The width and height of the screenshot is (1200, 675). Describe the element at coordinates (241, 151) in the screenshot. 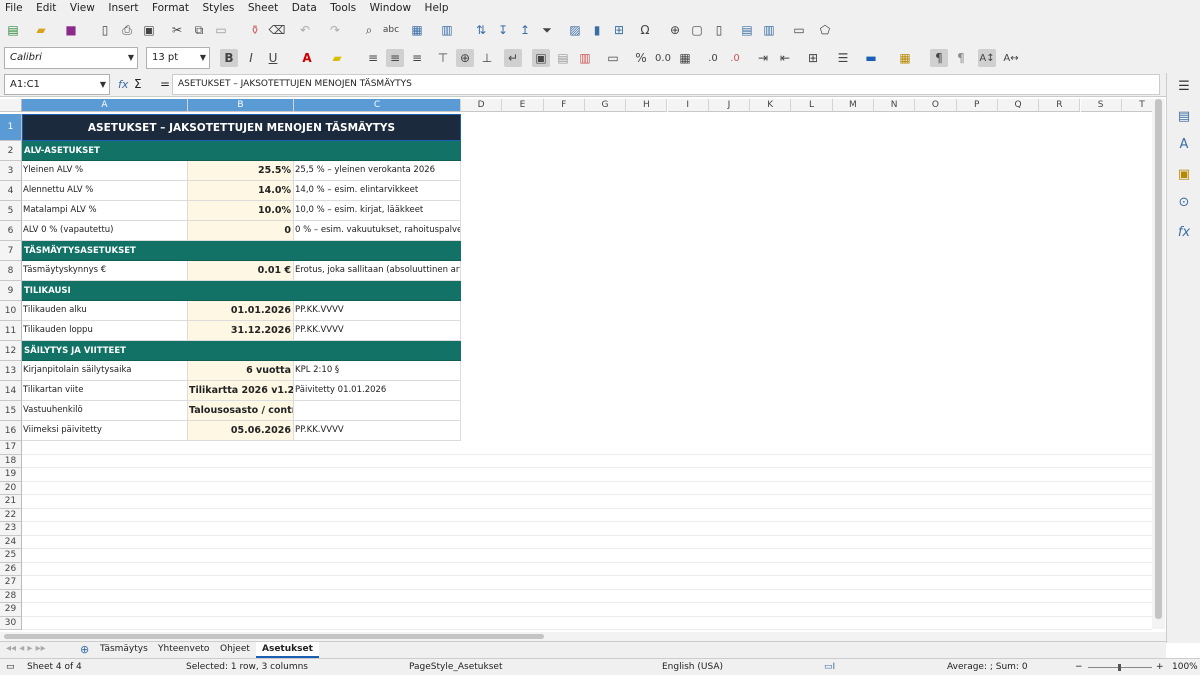

I see `section-alv: ALV-ASETUKSET` at that location.